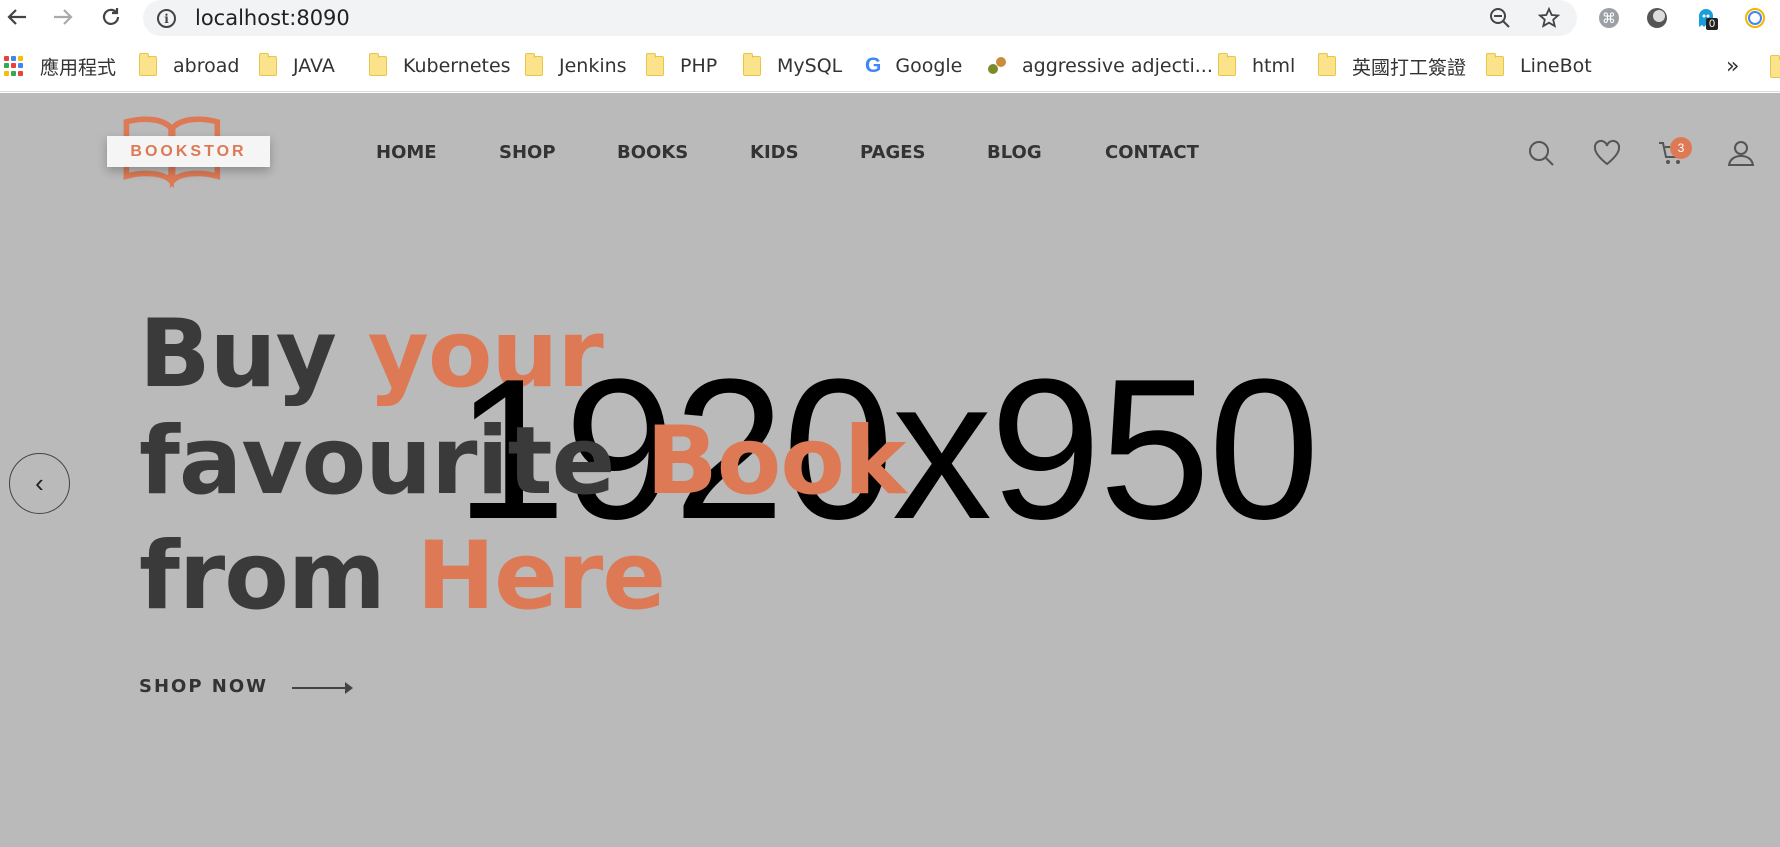 The height and width of the screenshot is (847, 1780). What do you see at coordinates (1549, 18) in the screenshot?
I see `bookmark-star-icon` at bounding box center [1549, 18].